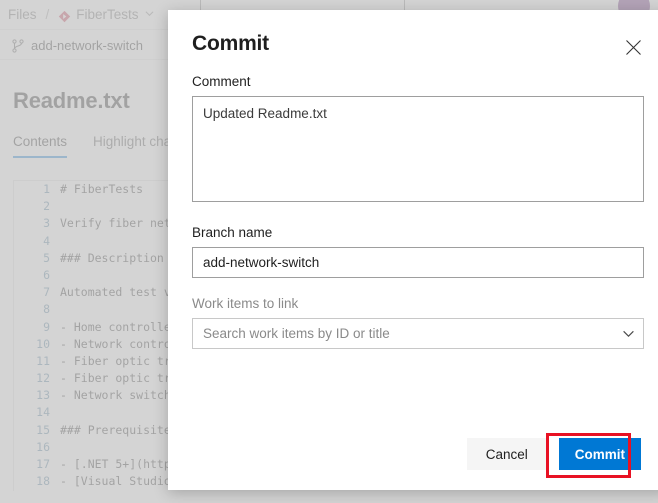 This screenshot has width=658, height=503. Describe the element at coordinates (413, 35) in the screenshot. I see `dialog-header: Commit` at that location.